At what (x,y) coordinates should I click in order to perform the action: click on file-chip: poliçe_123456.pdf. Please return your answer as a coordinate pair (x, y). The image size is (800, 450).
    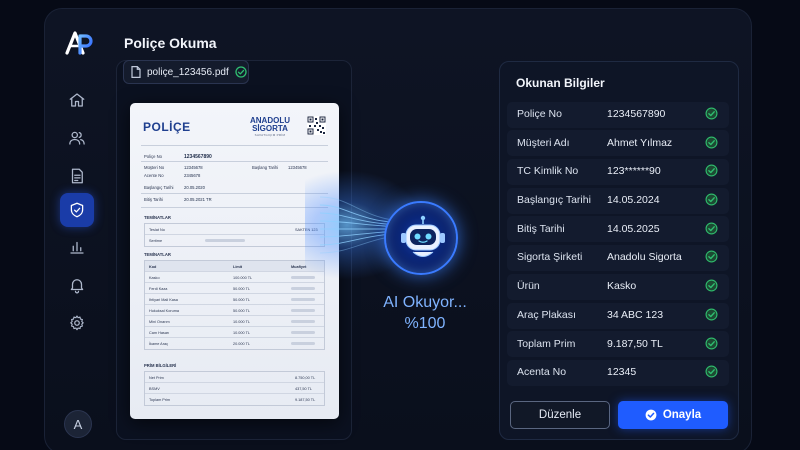
    Looking at the image, I should click on (186, 72).